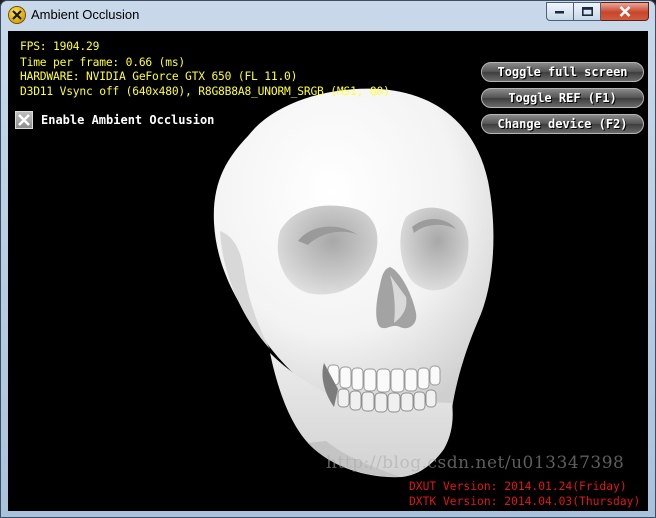 The height and width of the screenshot is (518, 656). What do you see at coordinates (475, 463) in the screenshot?
I see `watermark-text: http://blog.csdn.net/u013347398` at bounding box center [475, 463].